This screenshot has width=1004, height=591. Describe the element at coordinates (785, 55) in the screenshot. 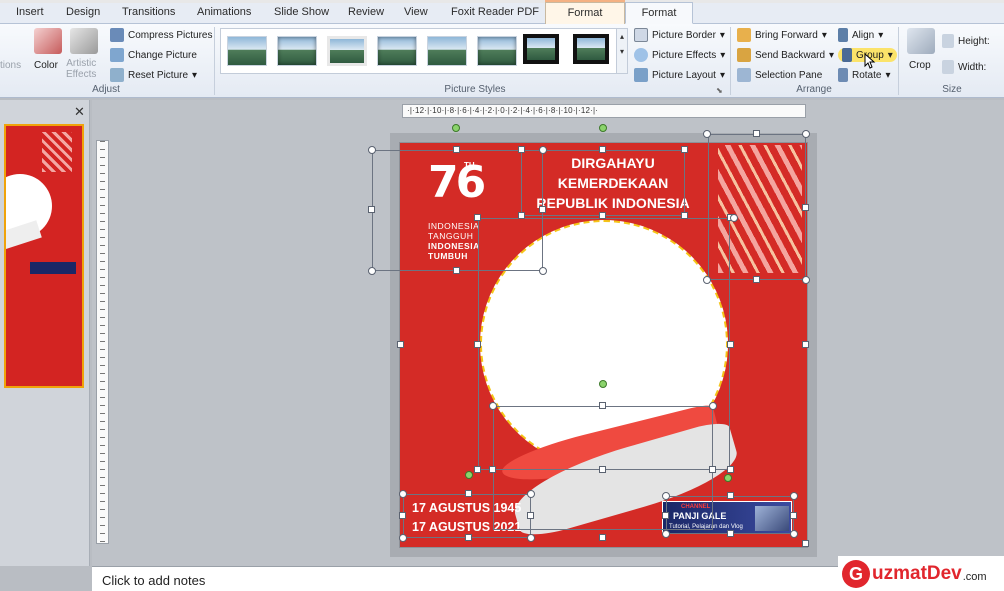

I see `send-backward-button: Send Backward ▾` at that location.